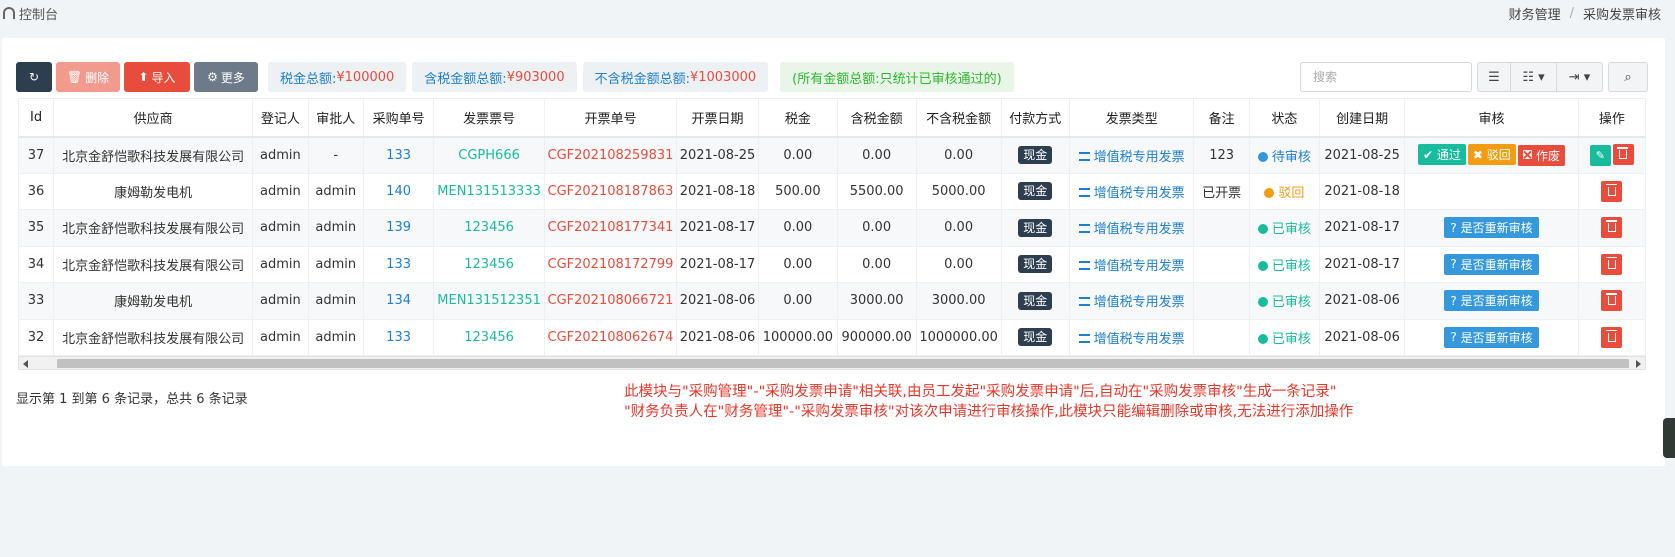 This screenshot has height=557, width=1675. What do you see at coordinates (153, 337) in the screenshot?
I see `cell-supplier: 北京金舒恺歌科技发展有限公司` at bounding box center [153, 337].